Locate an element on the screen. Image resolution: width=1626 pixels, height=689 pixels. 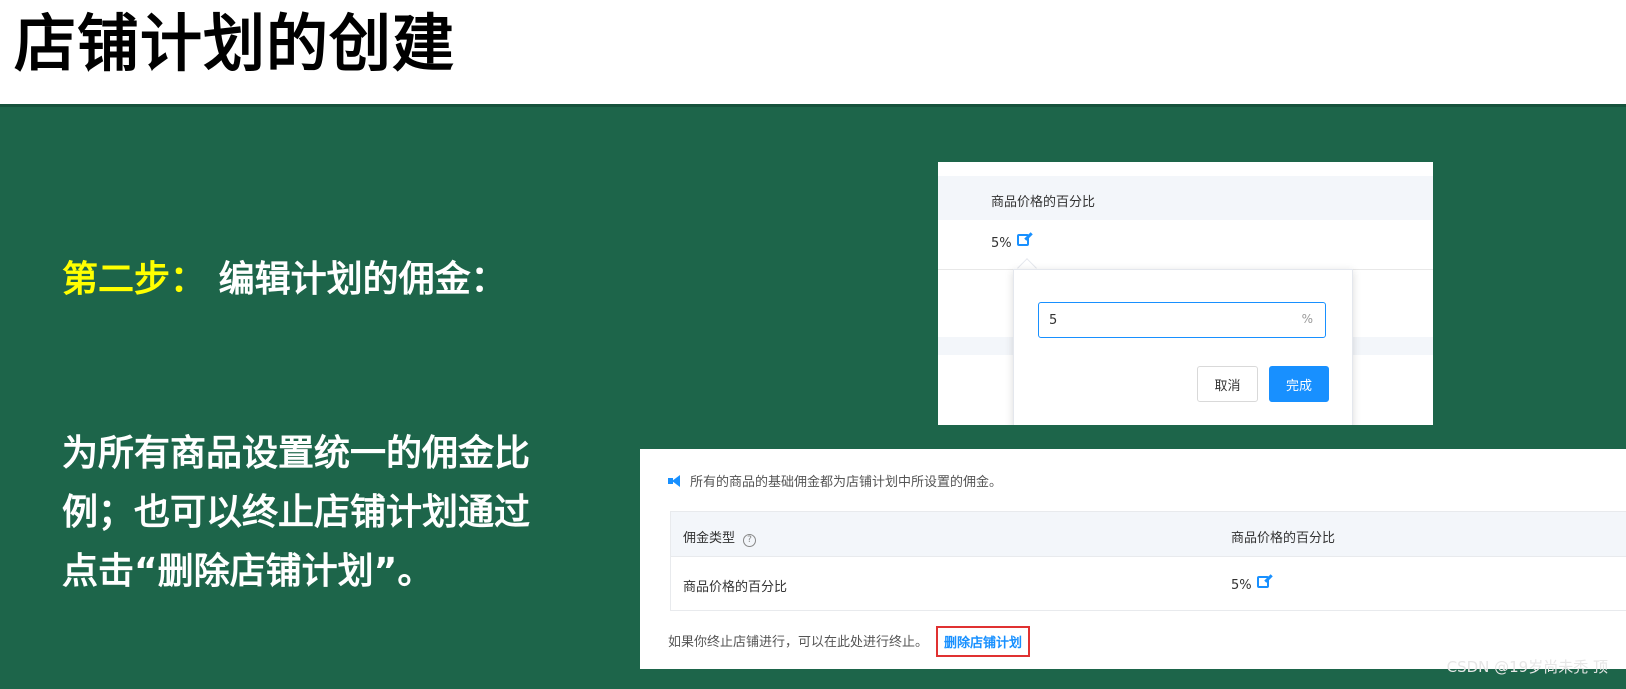
delete-plan-link: 删除店铺计划 is located at coordinates (983, 643).